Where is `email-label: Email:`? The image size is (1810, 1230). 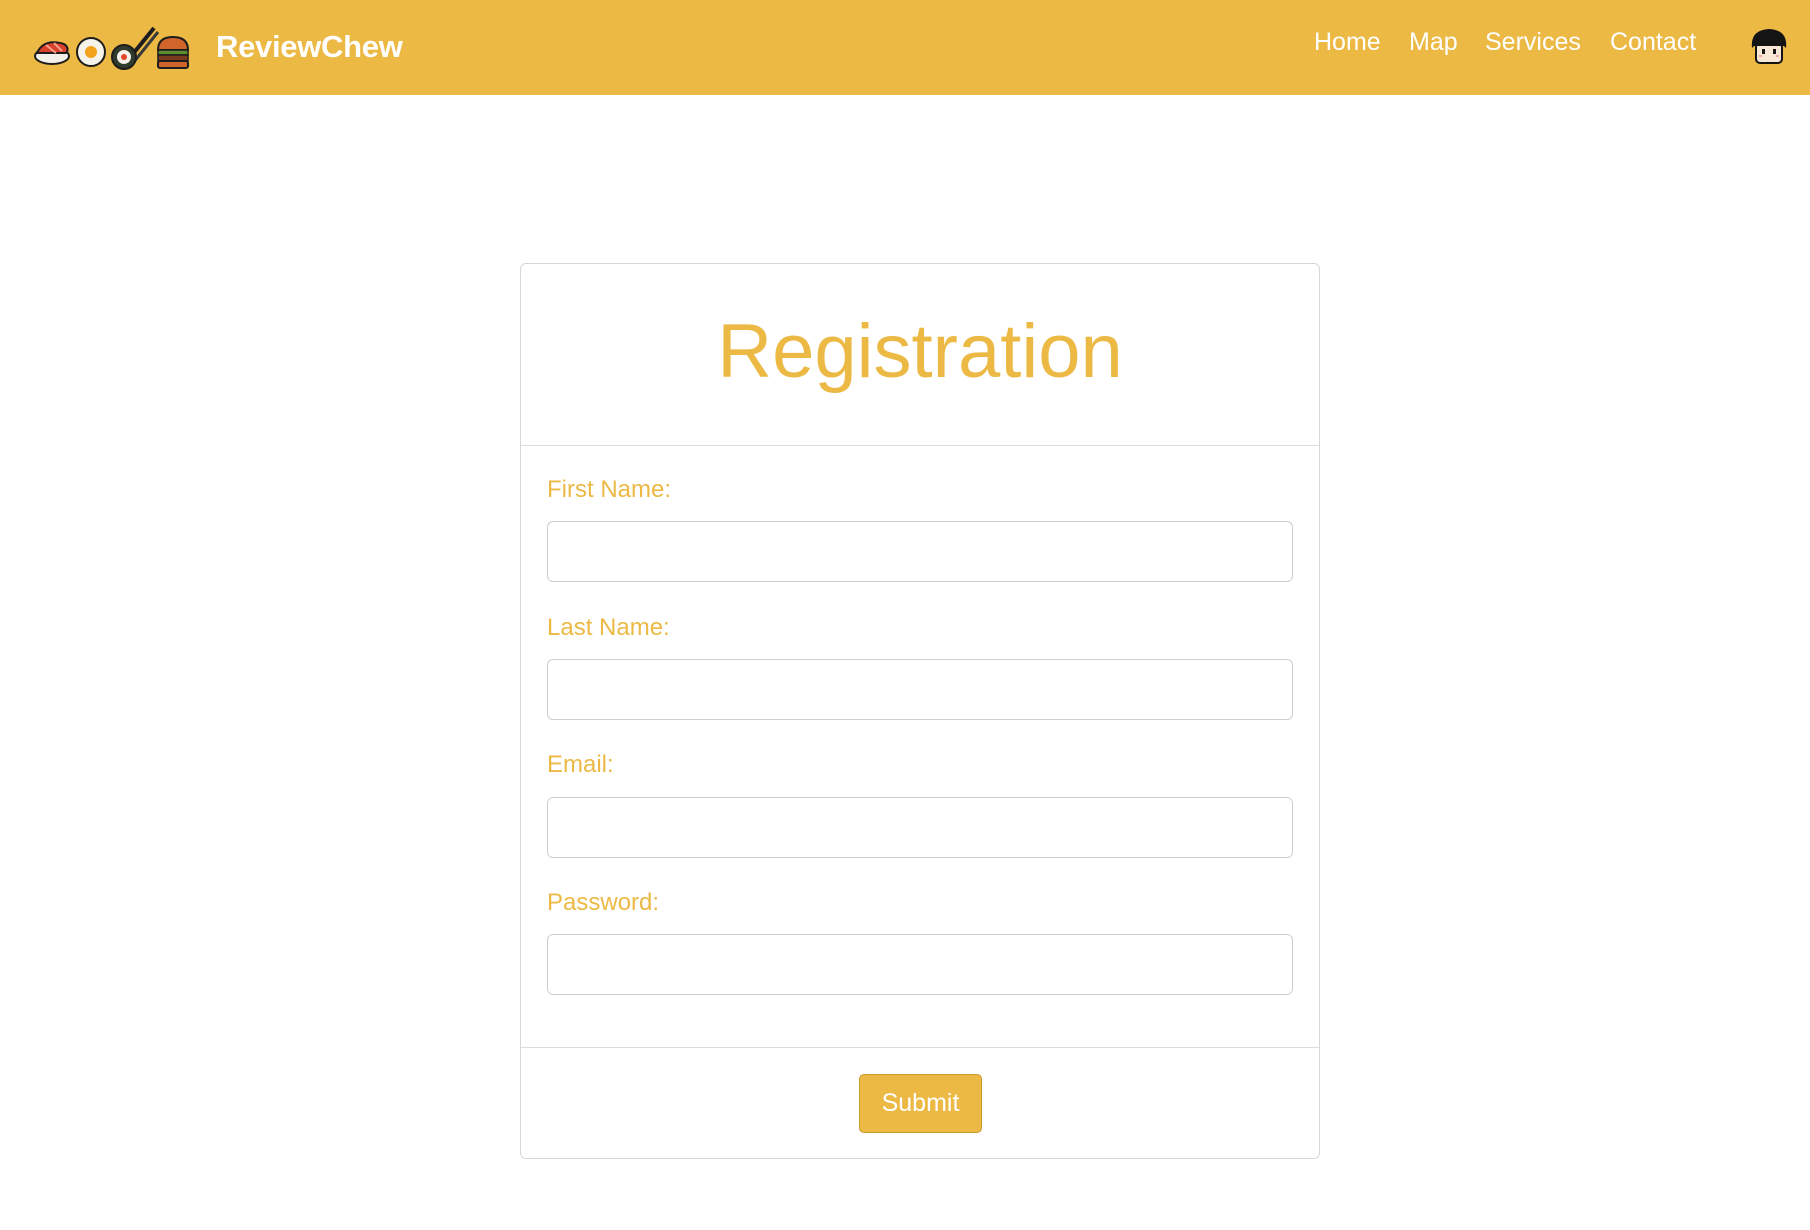
email-label: Email: is located at coordinates (580, 764).